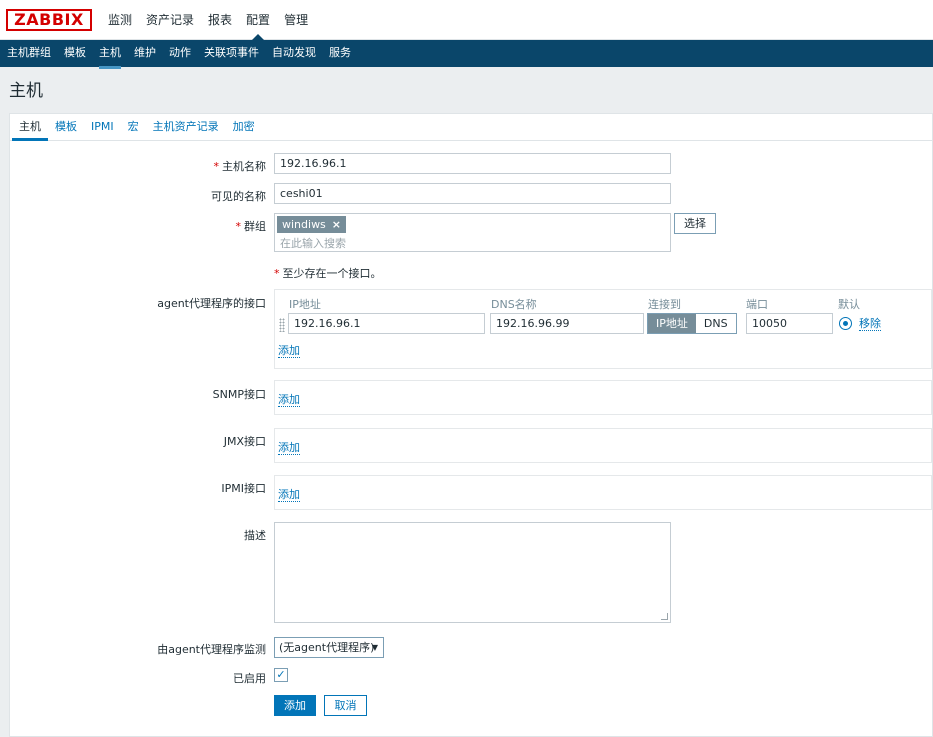 Image resolution: width=933 pixels, height=737 pixels. What do you see at coordinates (120, 20) in the screenshot?
I see `menu-monitoring: 监测` at bounding box center [120, 20].